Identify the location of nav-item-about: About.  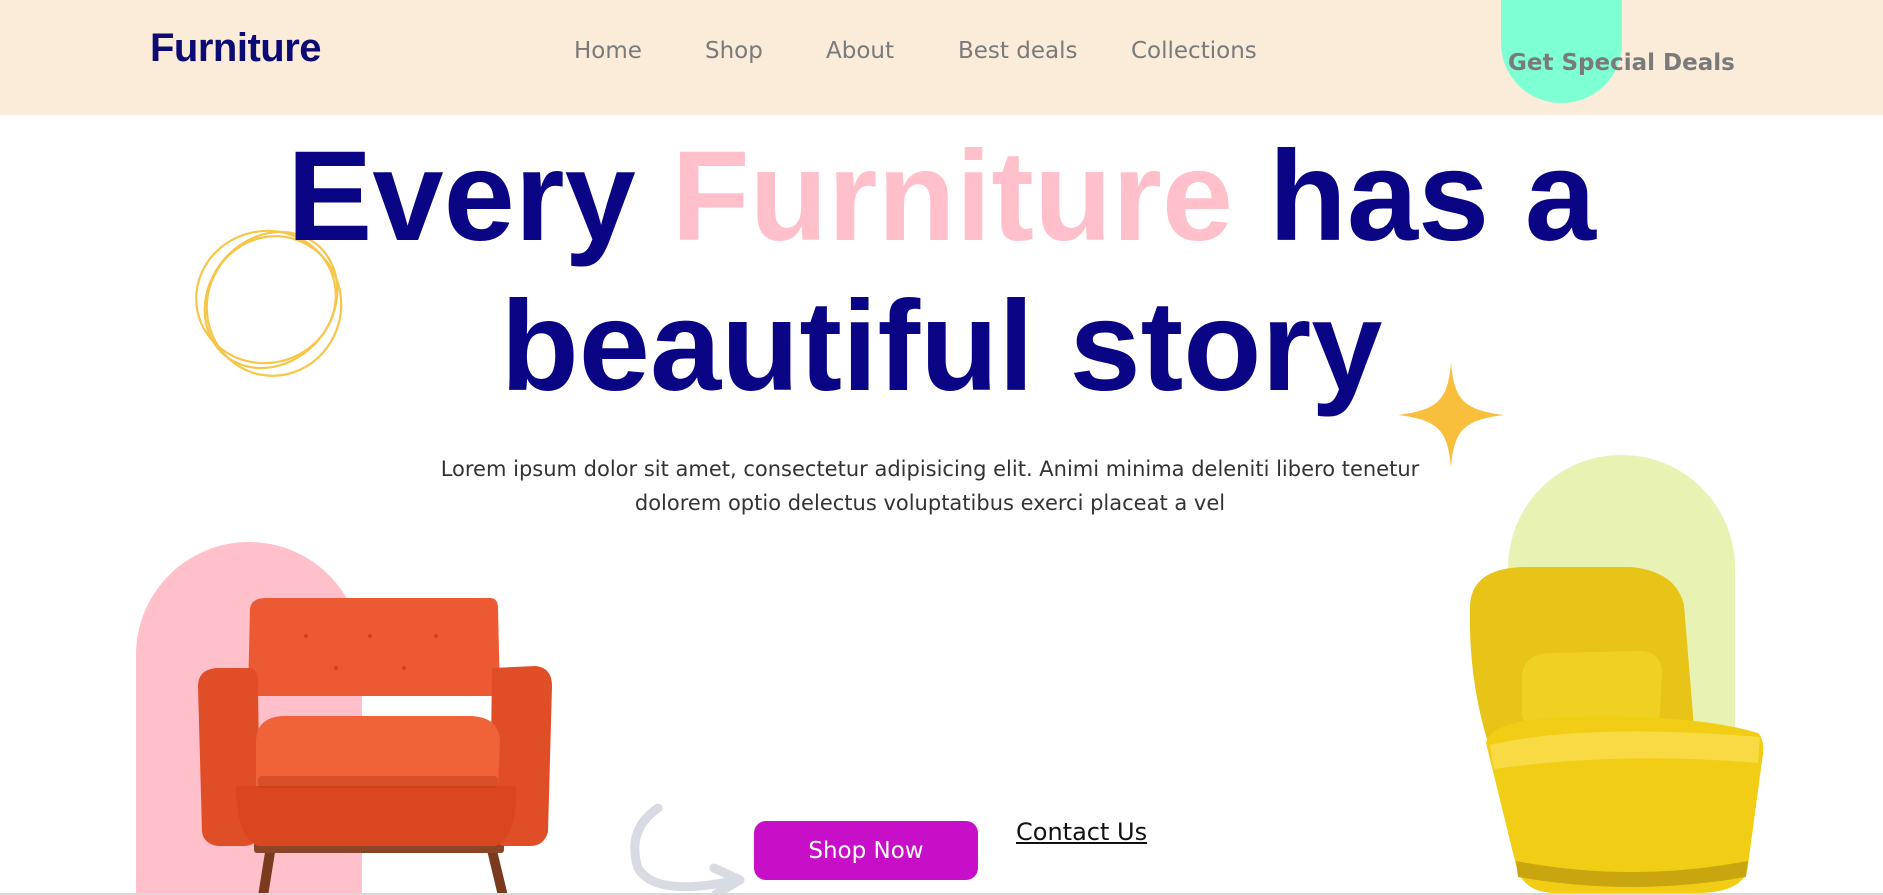
(860, 51).